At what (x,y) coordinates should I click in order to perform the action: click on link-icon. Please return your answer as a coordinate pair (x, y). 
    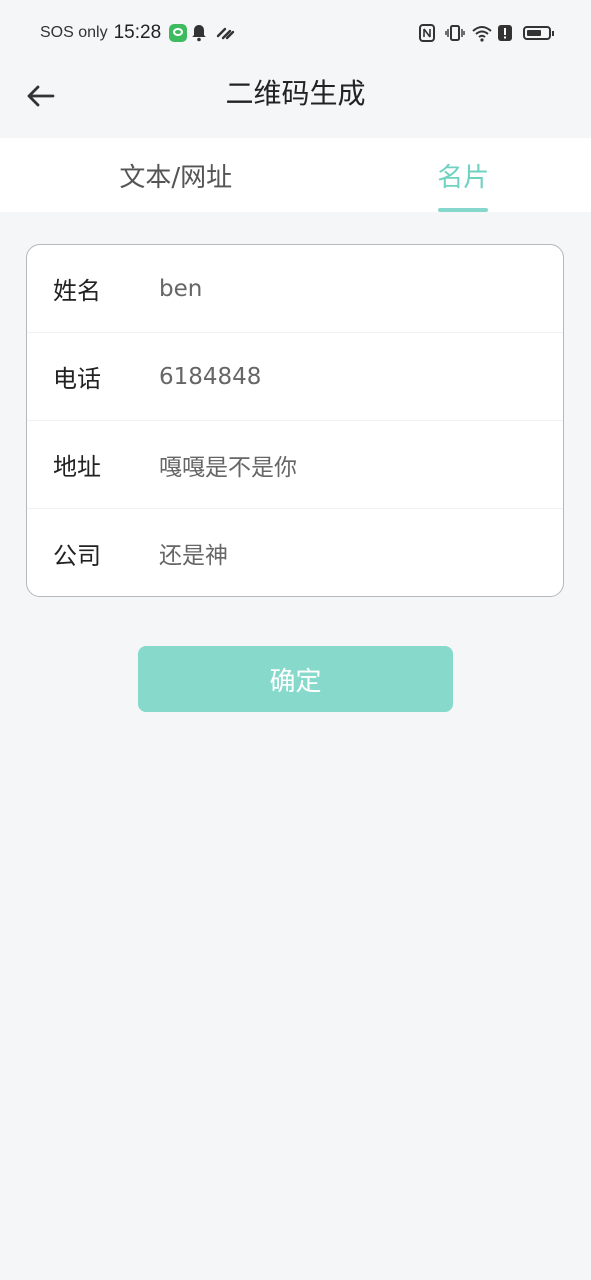
    Looking at the image, I should click on (225, 33).